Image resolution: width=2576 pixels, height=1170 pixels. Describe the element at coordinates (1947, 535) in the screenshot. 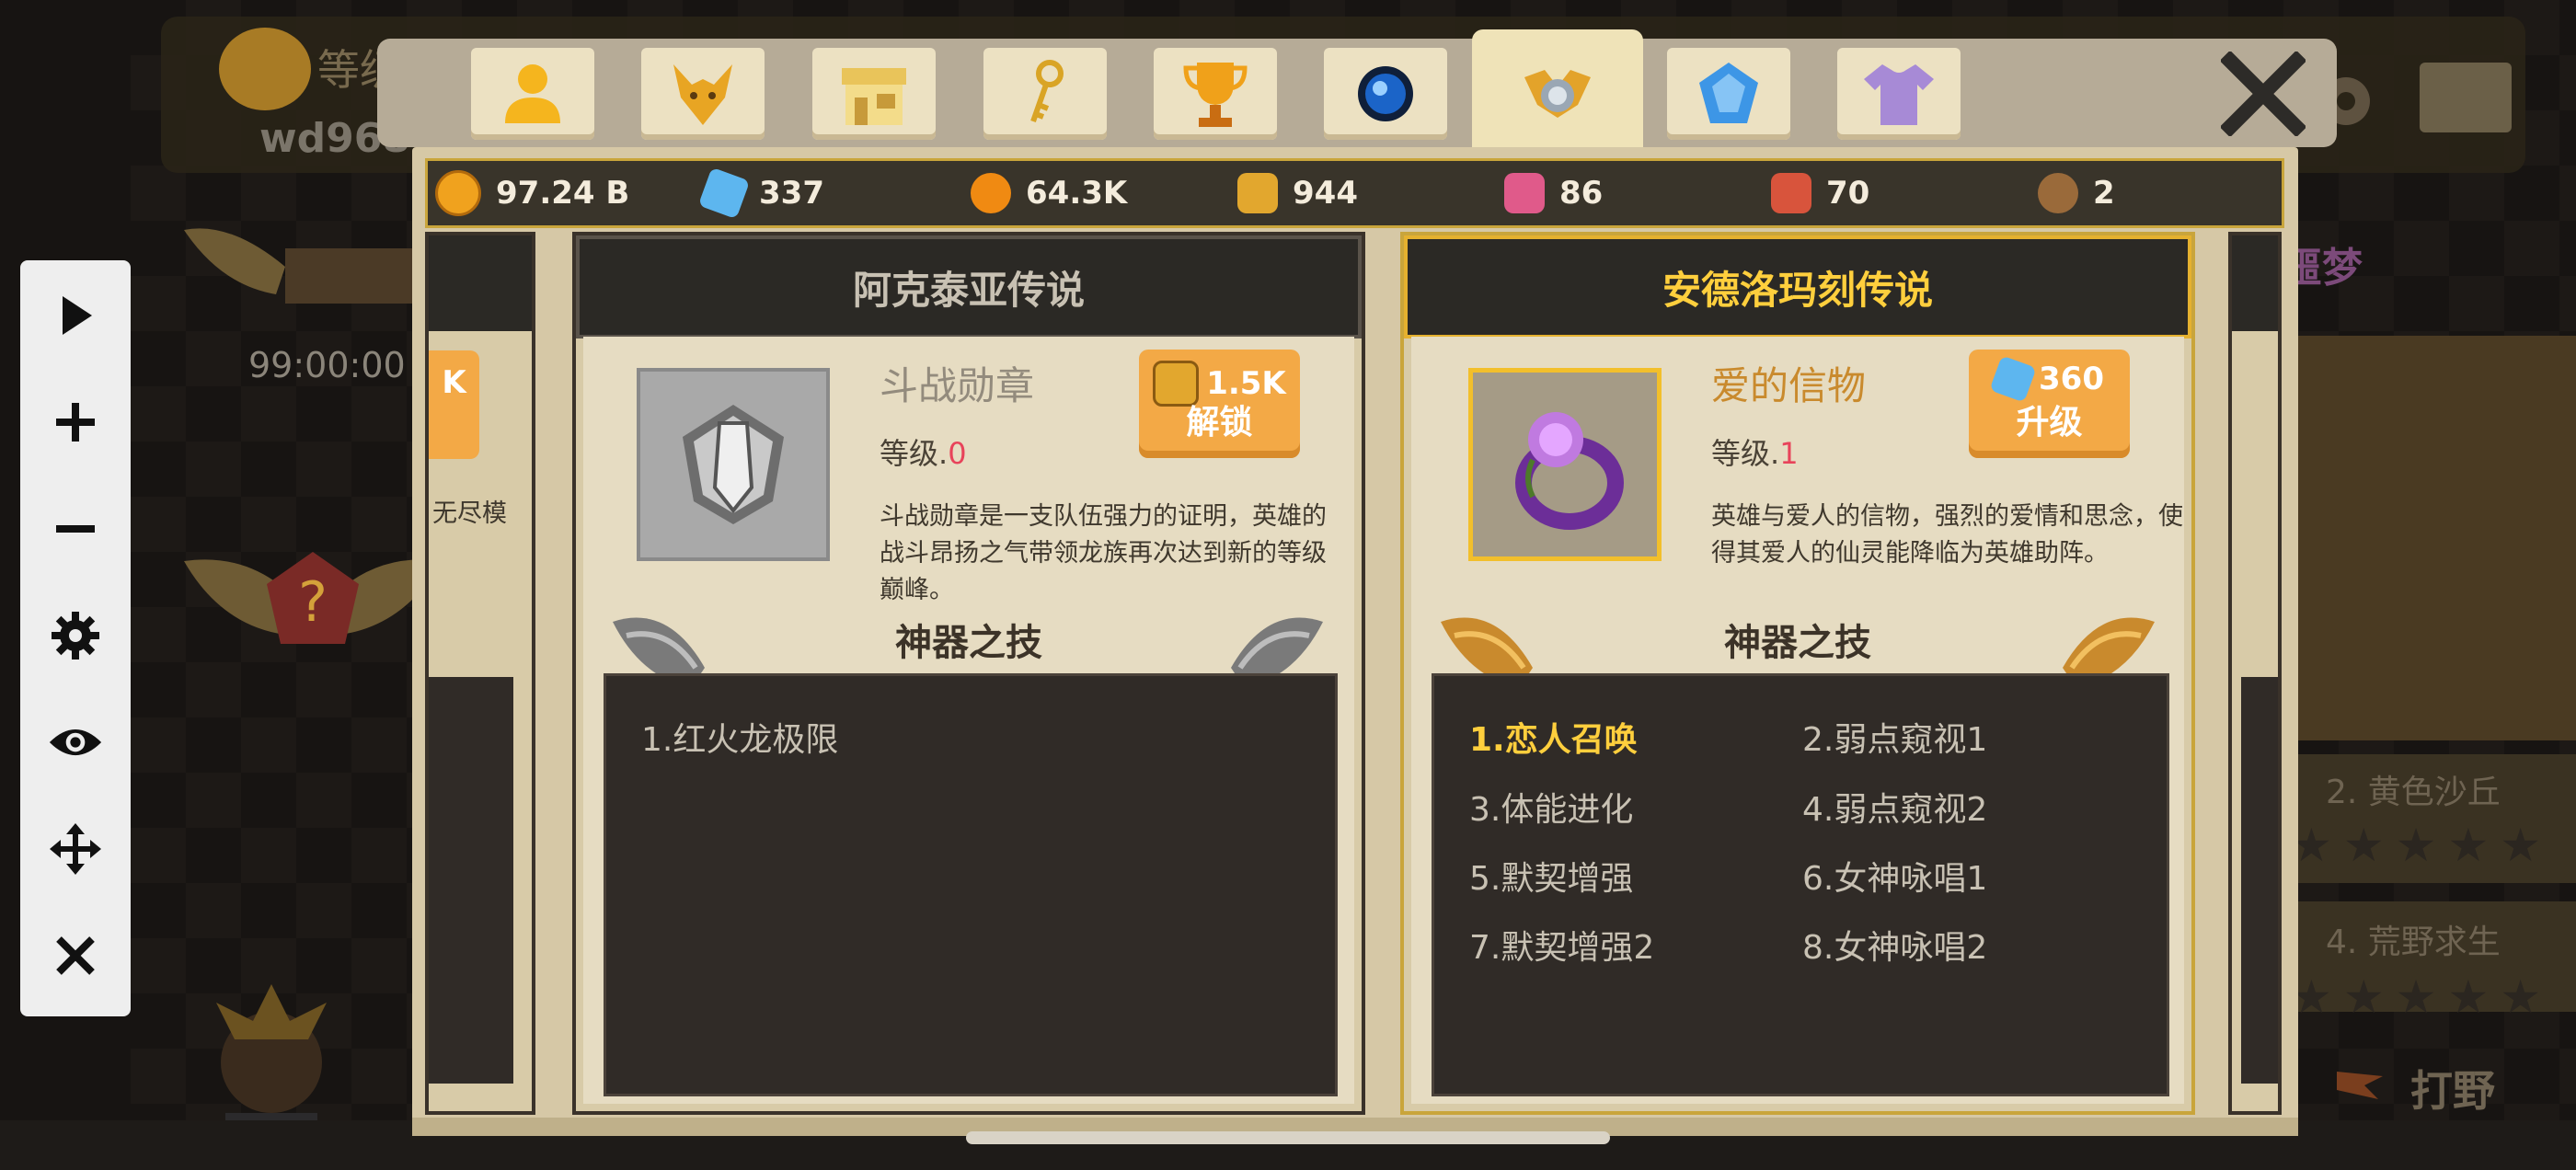

I see `item-description: 英雄与爱人的信物，强烈的爱情和思念，使得其爱人的仙灵能降临为英雄助阵。` at that location.